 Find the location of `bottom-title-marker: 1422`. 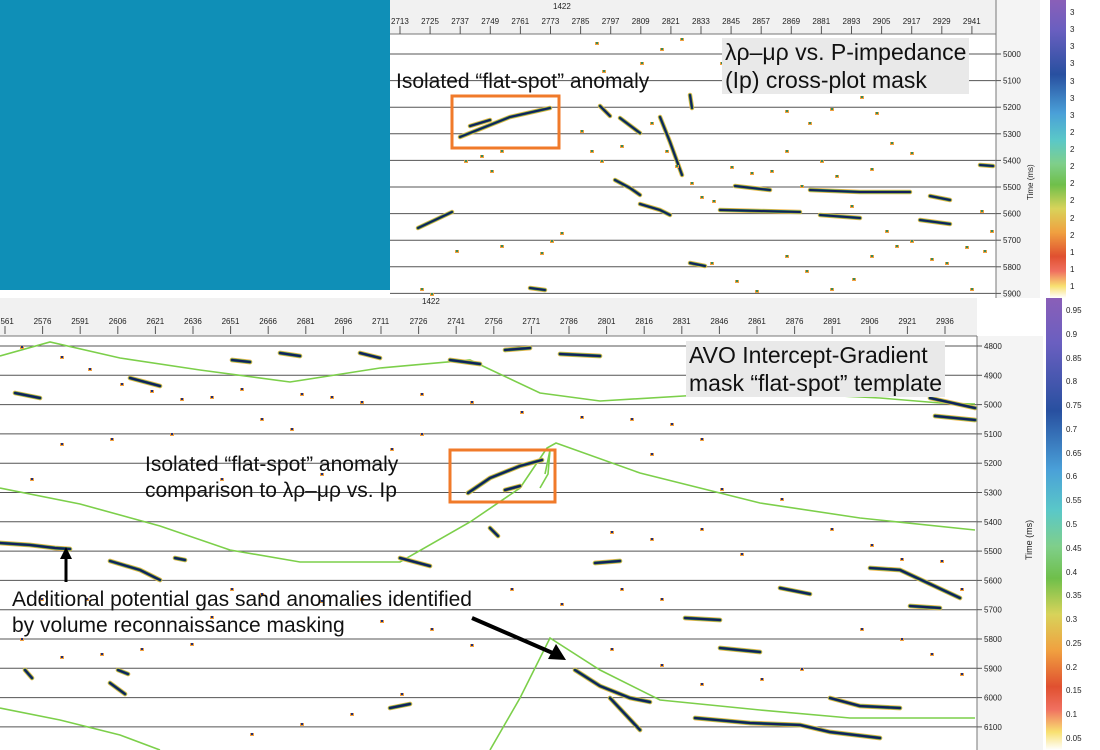

bottom-title-marker: 1422 is located at coordinates (431, 302).